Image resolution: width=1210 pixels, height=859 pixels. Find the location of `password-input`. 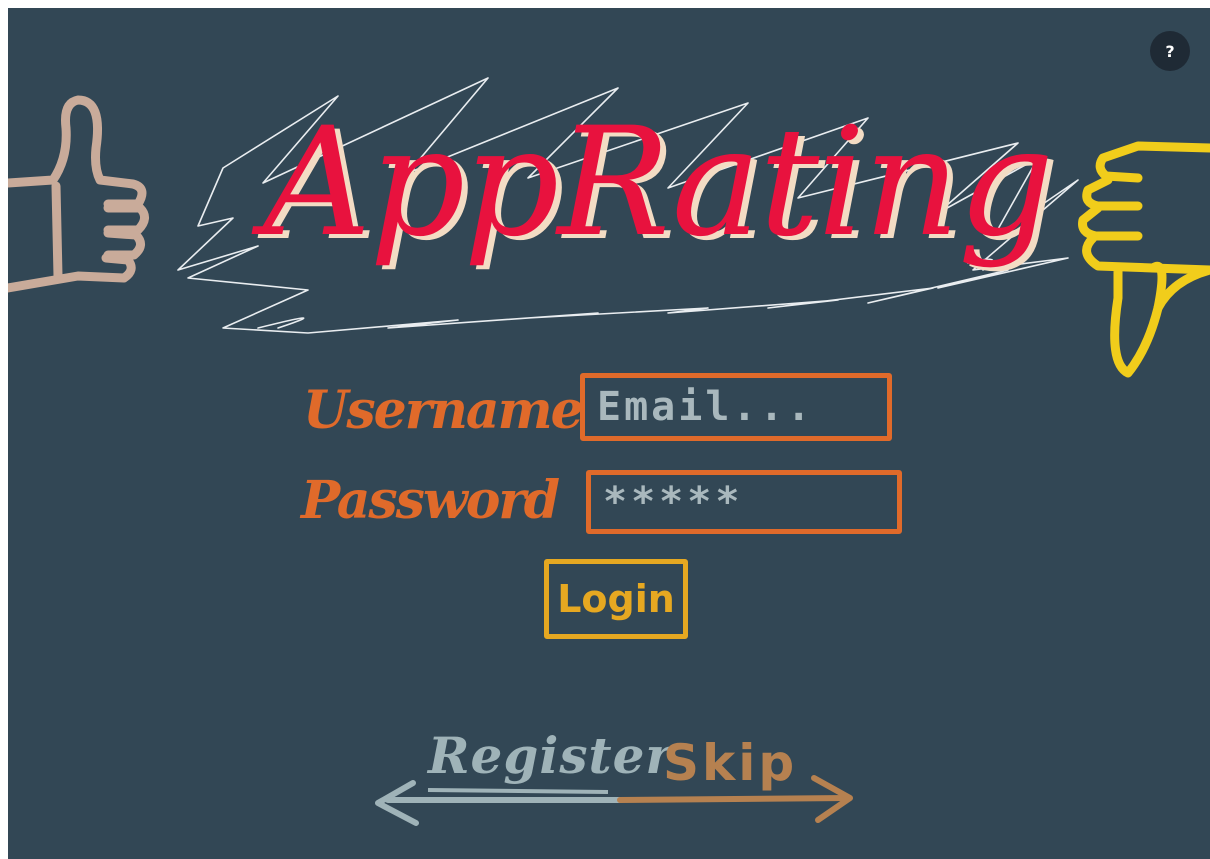

password-input is located at coordinates (744, 502).